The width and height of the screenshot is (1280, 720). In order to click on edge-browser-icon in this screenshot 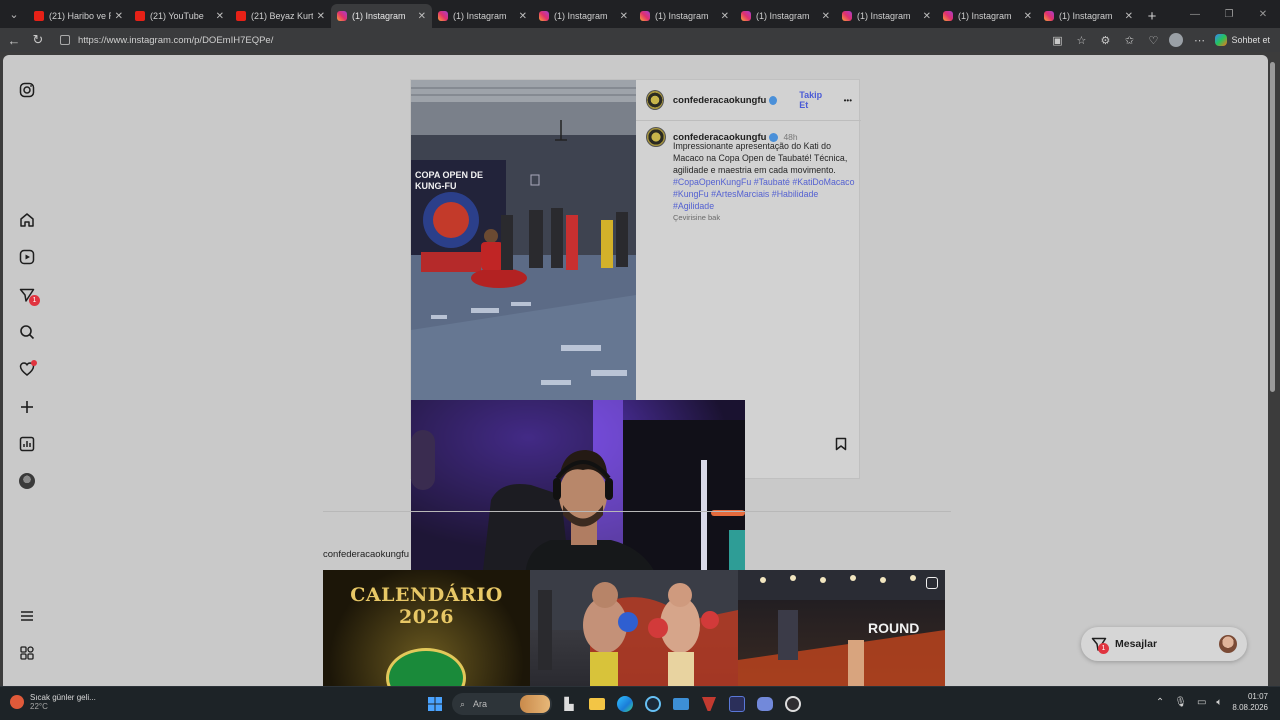, I will do `click(625, 704)`.